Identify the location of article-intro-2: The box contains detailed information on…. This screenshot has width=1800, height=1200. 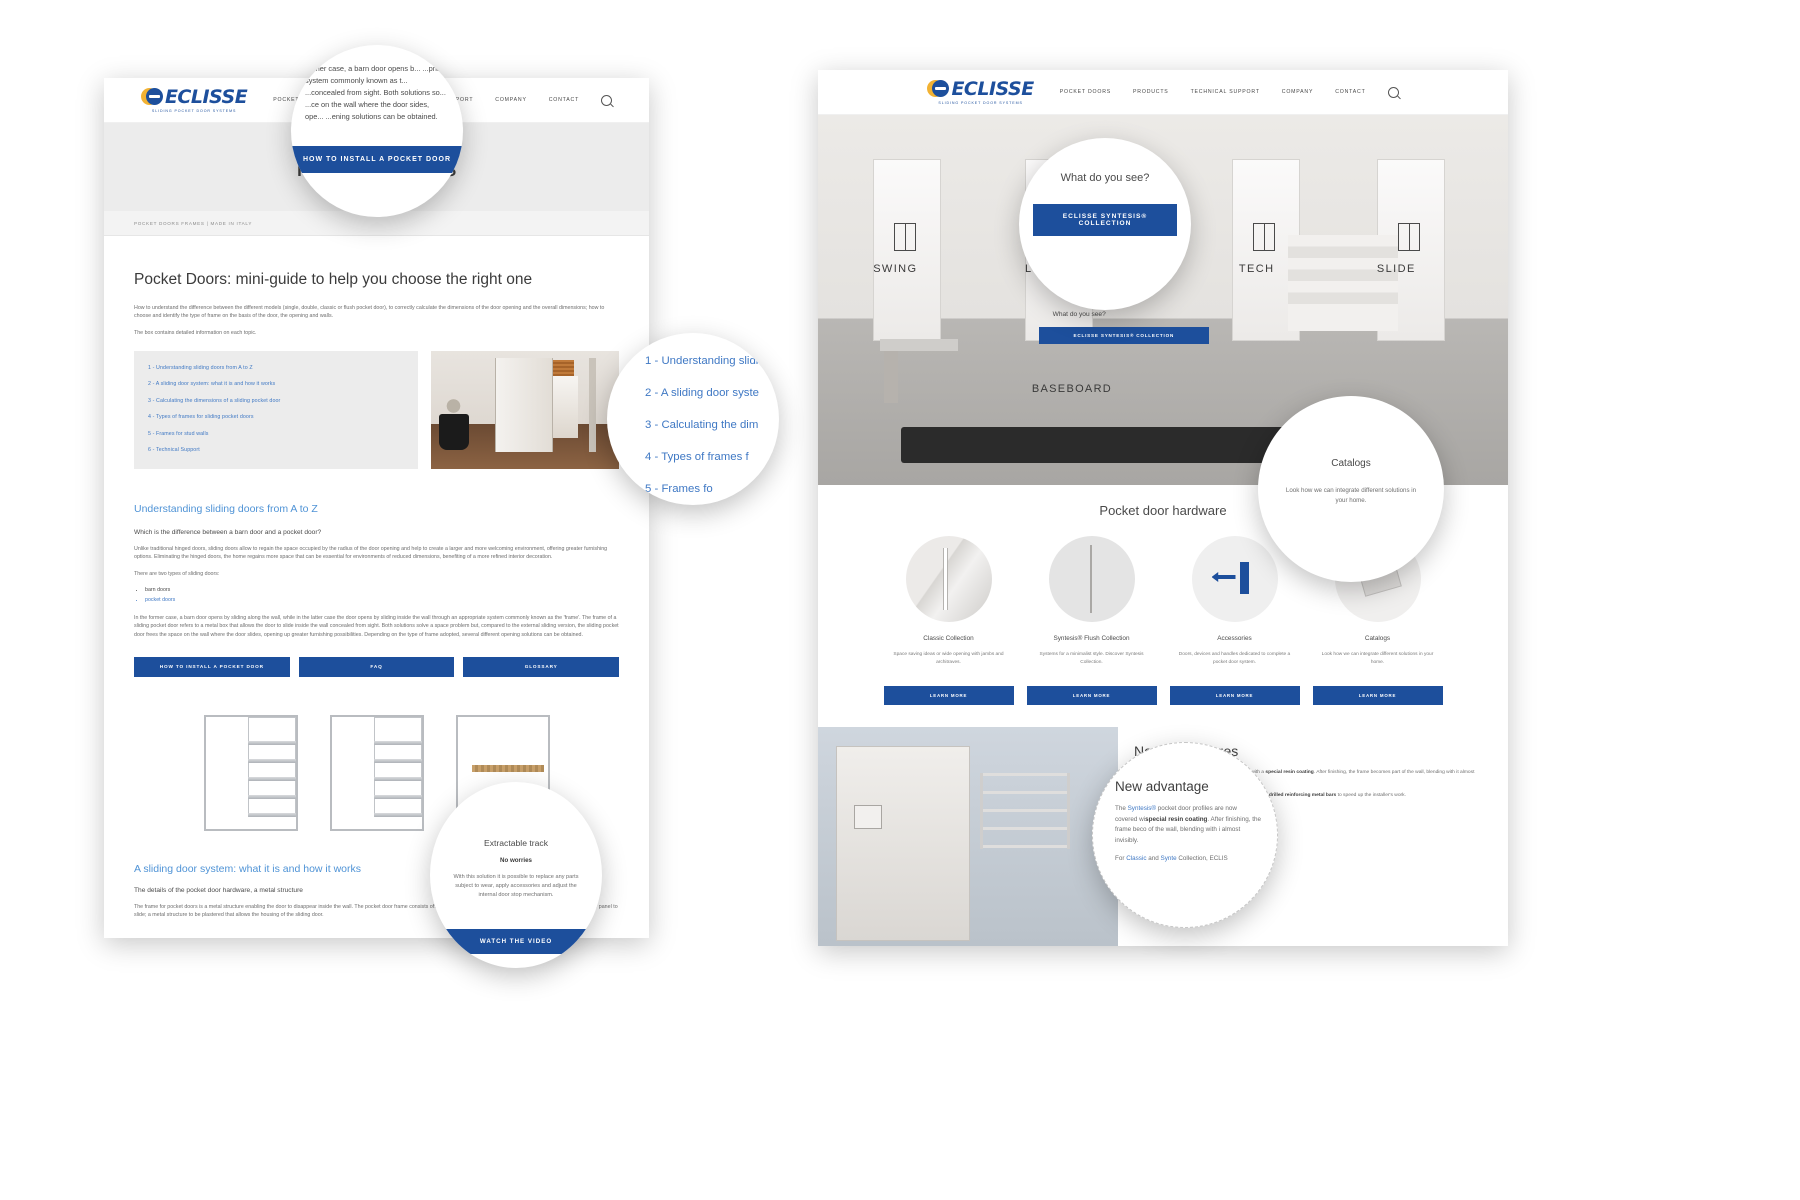
(195, 332).